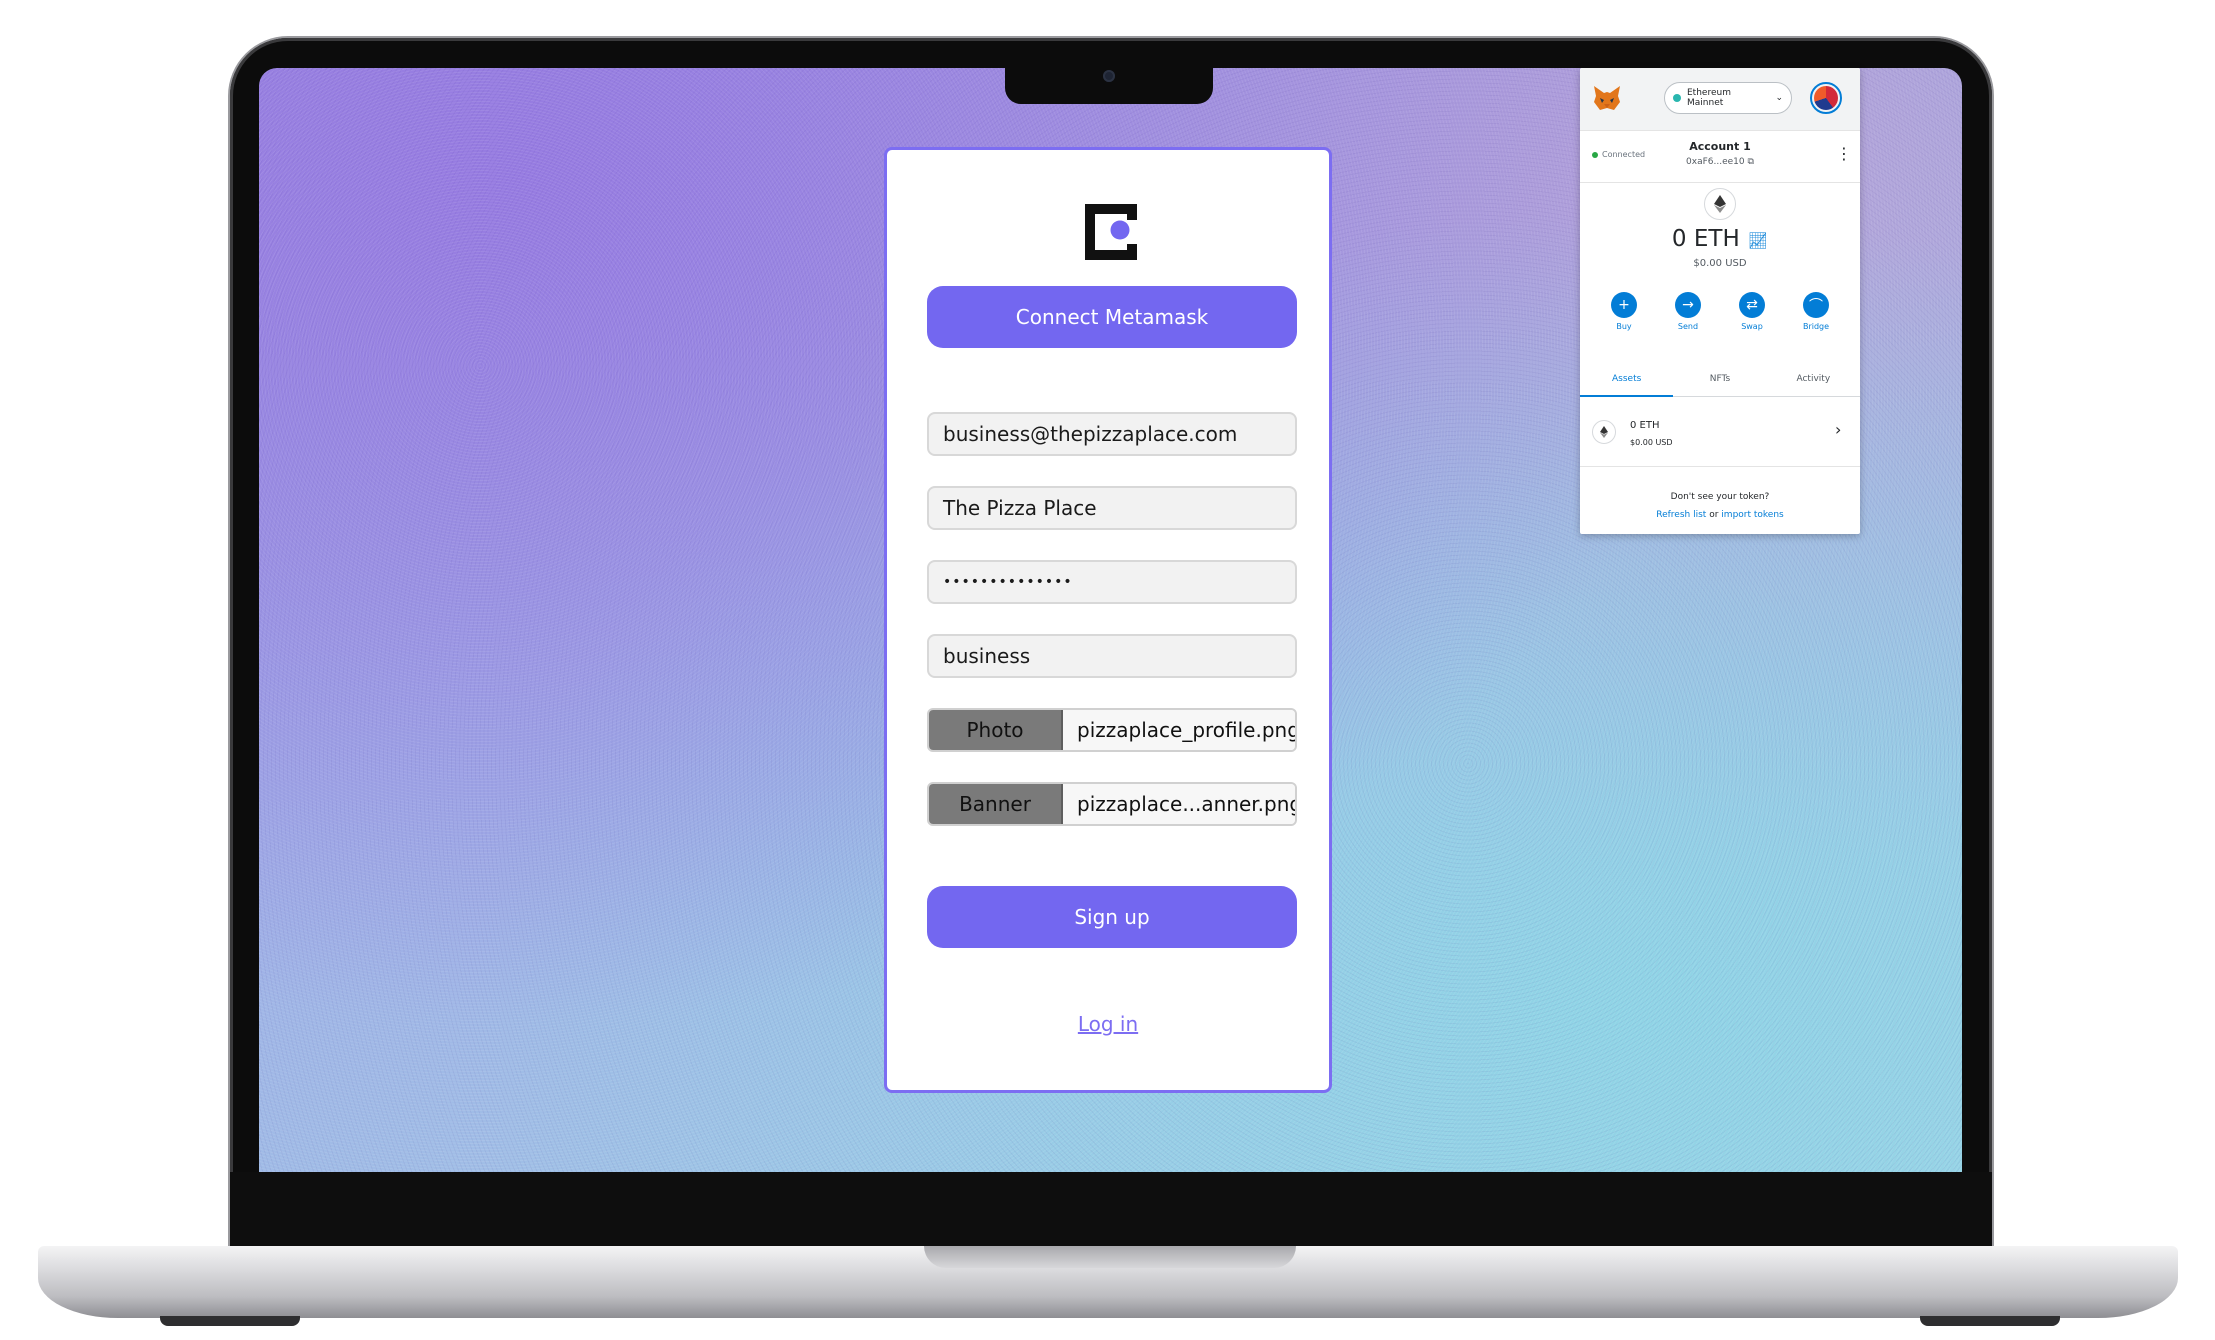 The height and width of the screenshot is (1340, 2215). What do you see at coordinates (996, 804) in the screenshot?
I see `banner-choose-button: Banner` at bounding box center [996, 804].